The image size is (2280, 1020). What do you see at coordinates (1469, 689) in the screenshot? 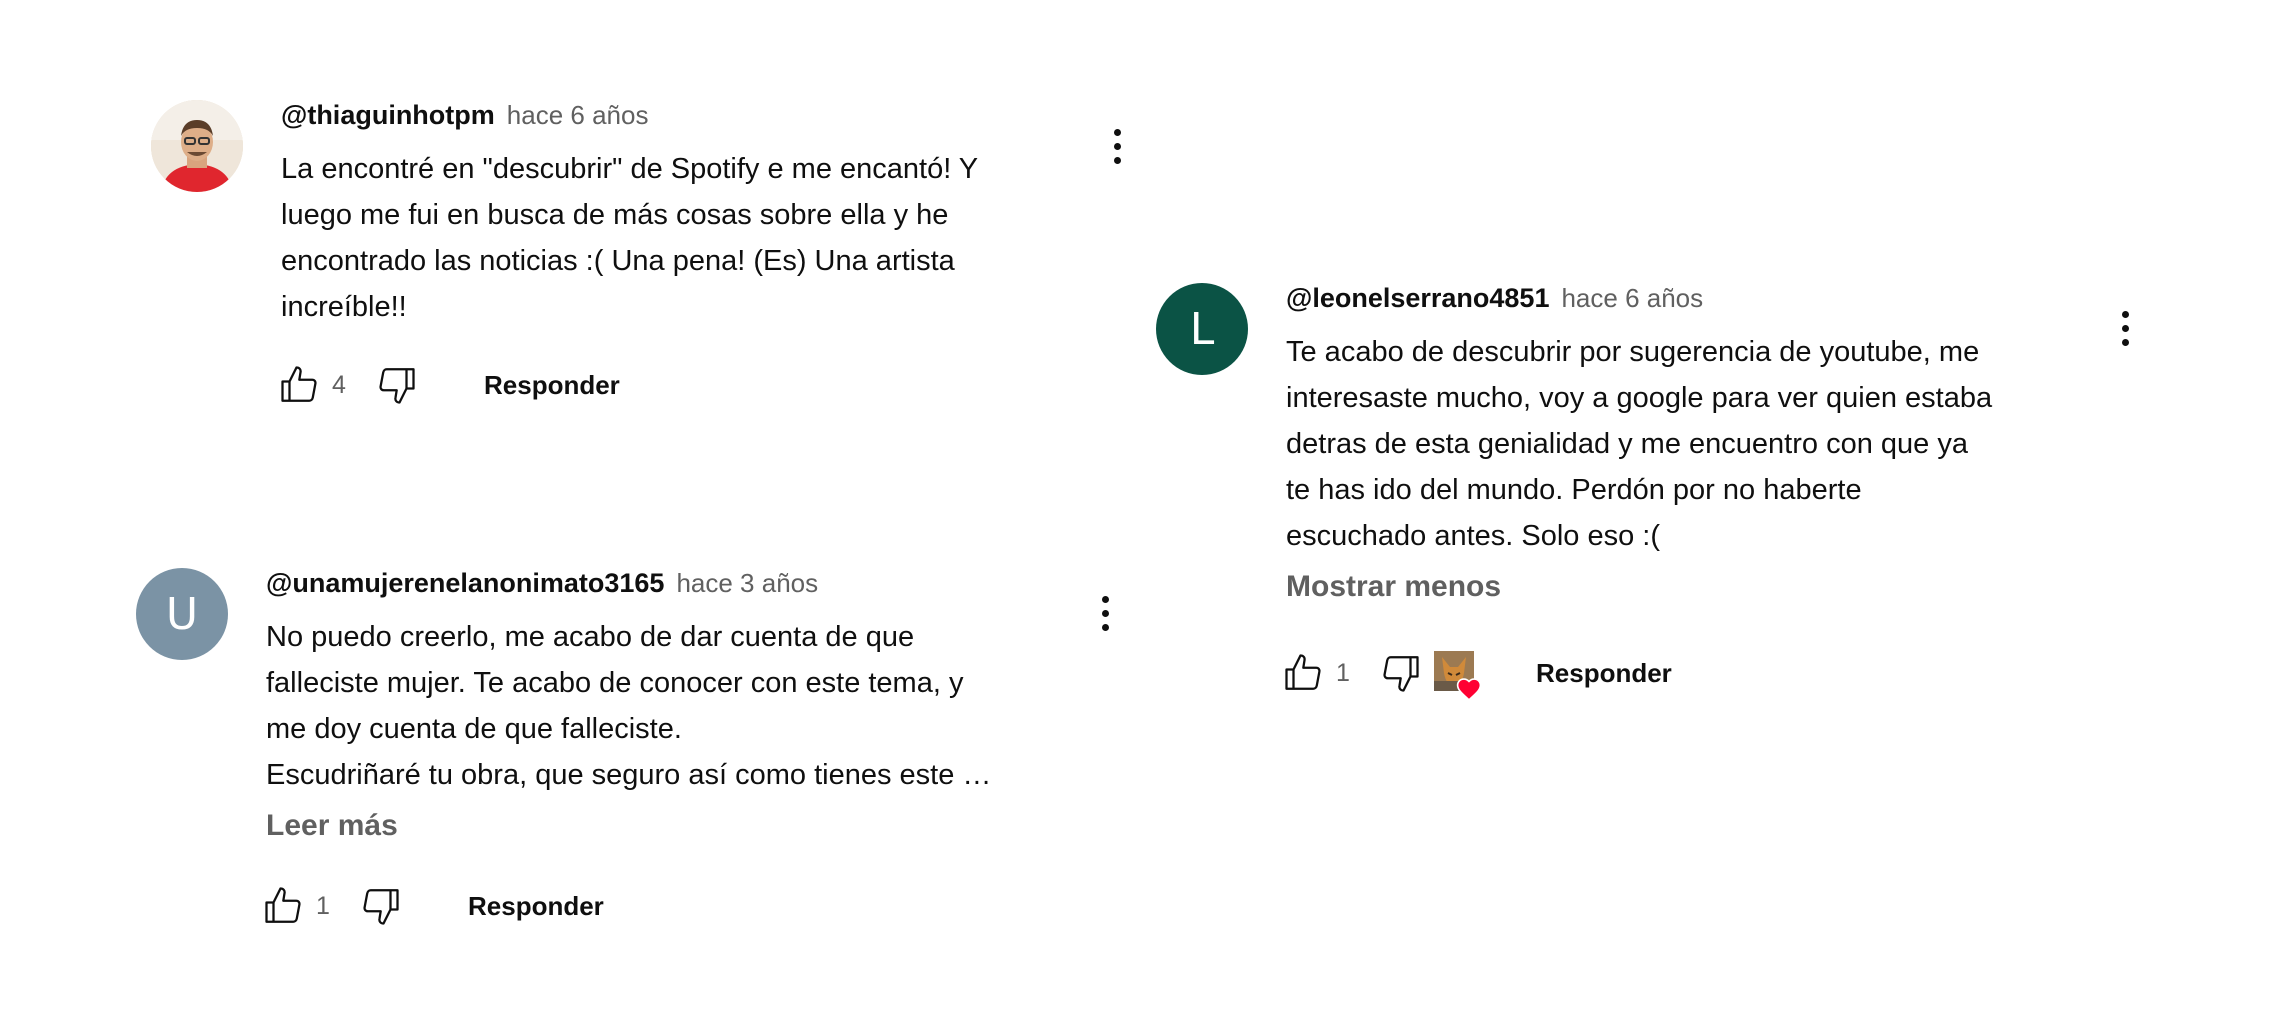
I see `heart-icon` at bounding box center [1469, 689].